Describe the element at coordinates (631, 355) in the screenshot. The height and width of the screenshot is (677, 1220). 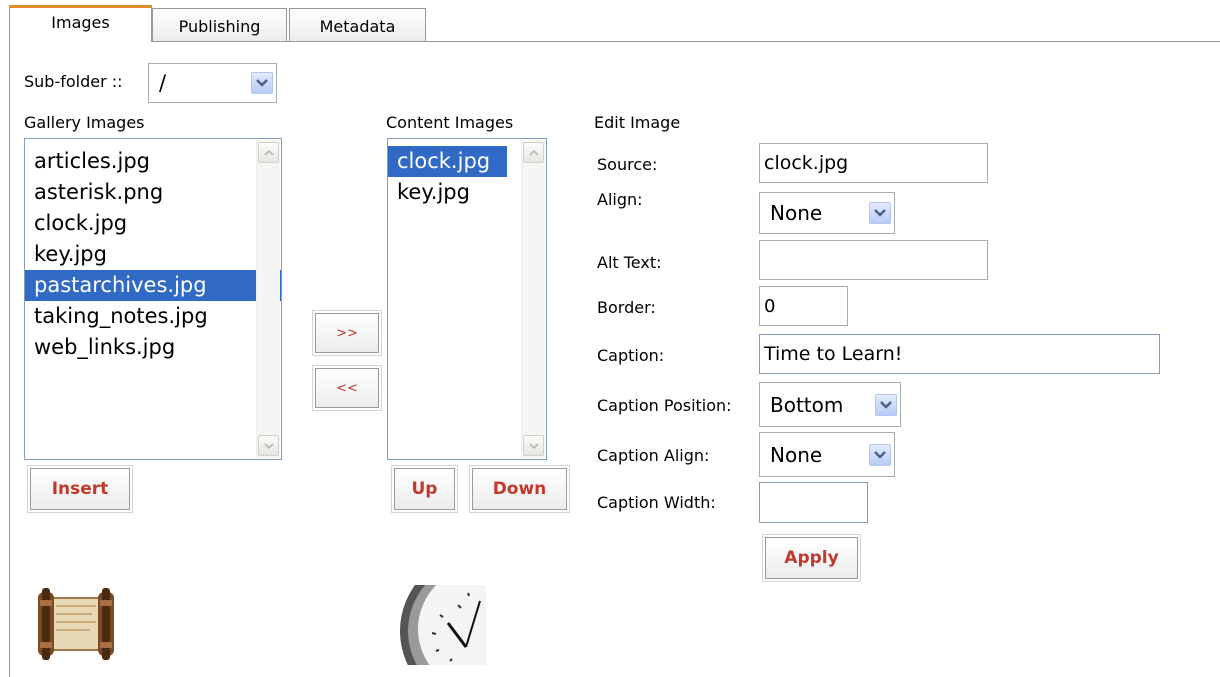
I see `caption-label: Caption:` at that location.